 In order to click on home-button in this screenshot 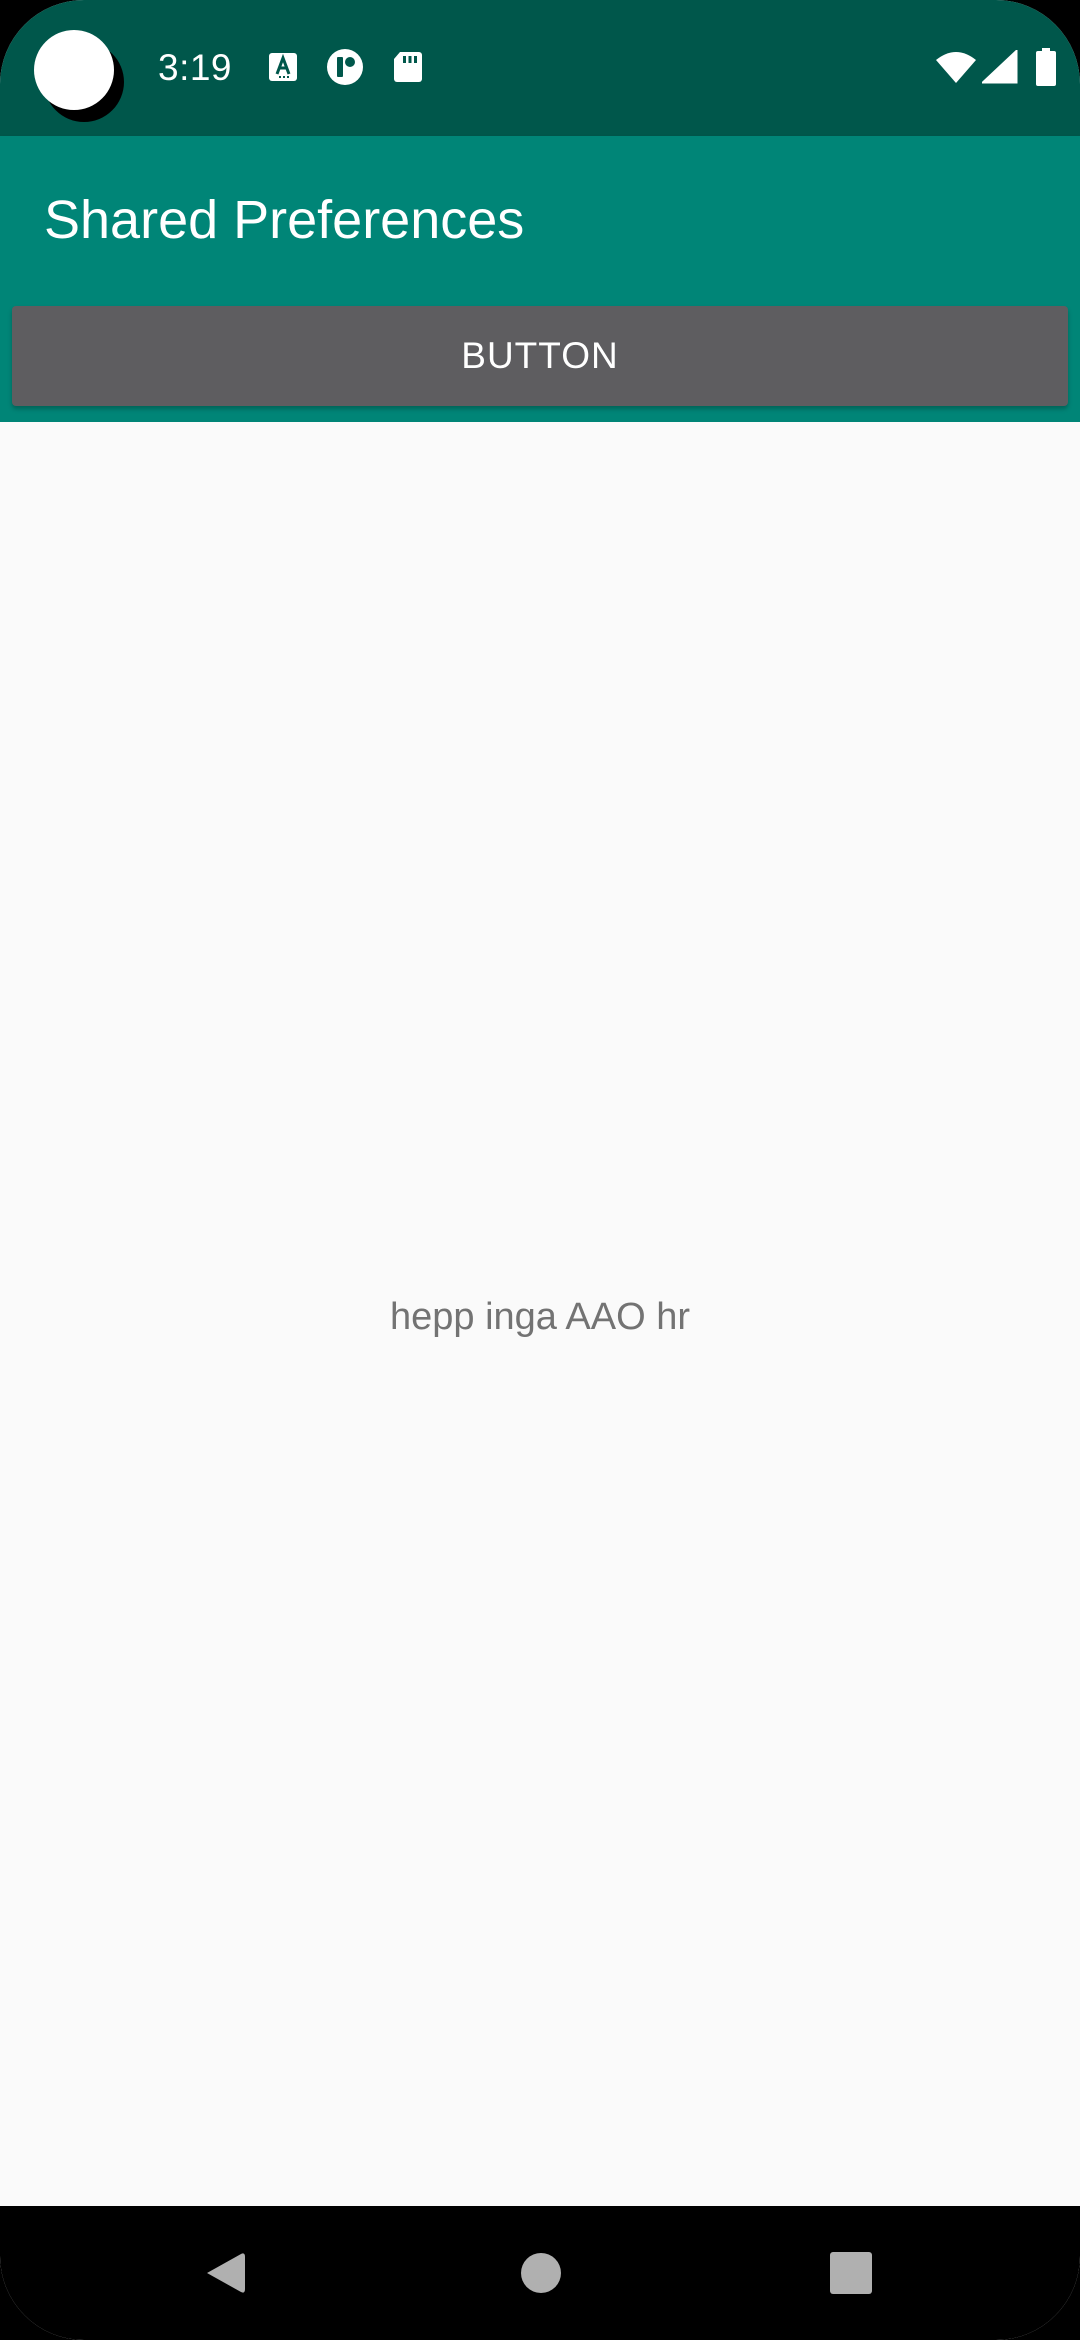, I will do `click(541, 2273)`.